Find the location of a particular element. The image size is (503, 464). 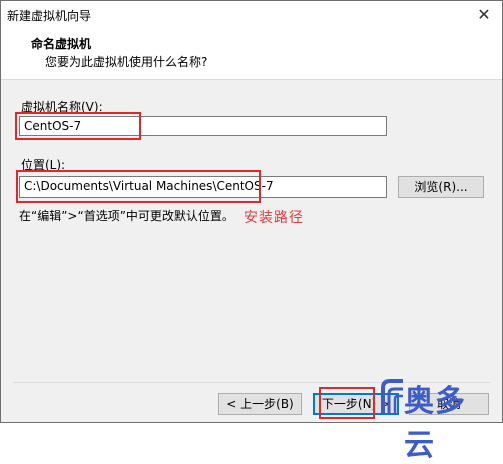

wizard-header: 命名虚拟机 您要为此虚拟机使用什么名称? is located at coordinates (251, 54).